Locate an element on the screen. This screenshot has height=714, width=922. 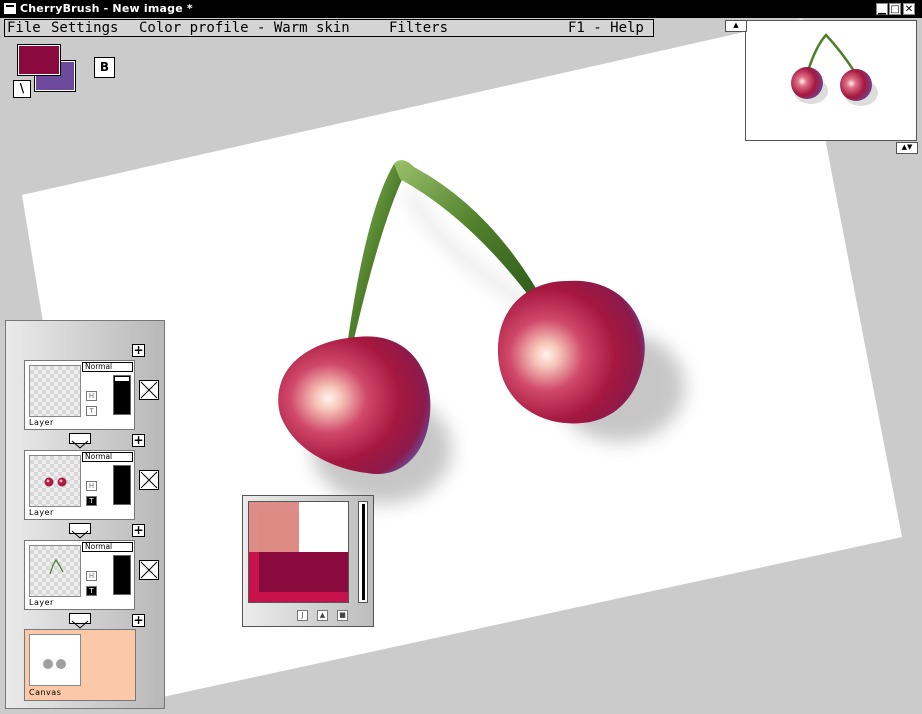
mixer-clear-button: ■ is located at coordinates (342, 615).